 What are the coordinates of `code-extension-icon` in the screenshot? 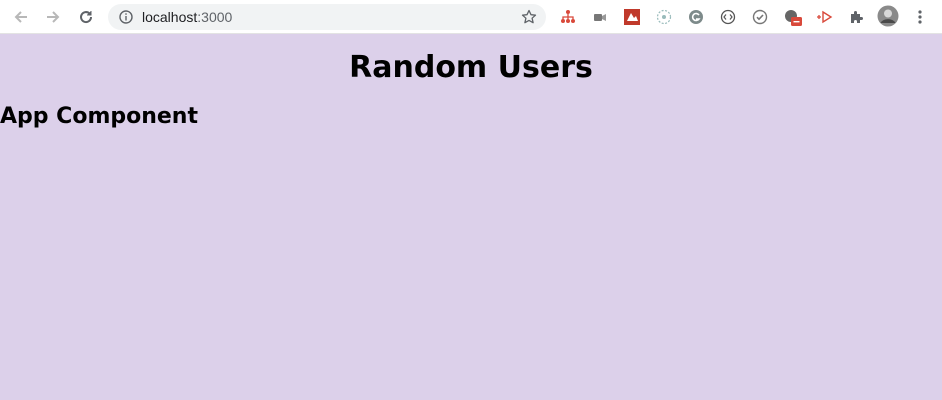 It's located at (728, 17).